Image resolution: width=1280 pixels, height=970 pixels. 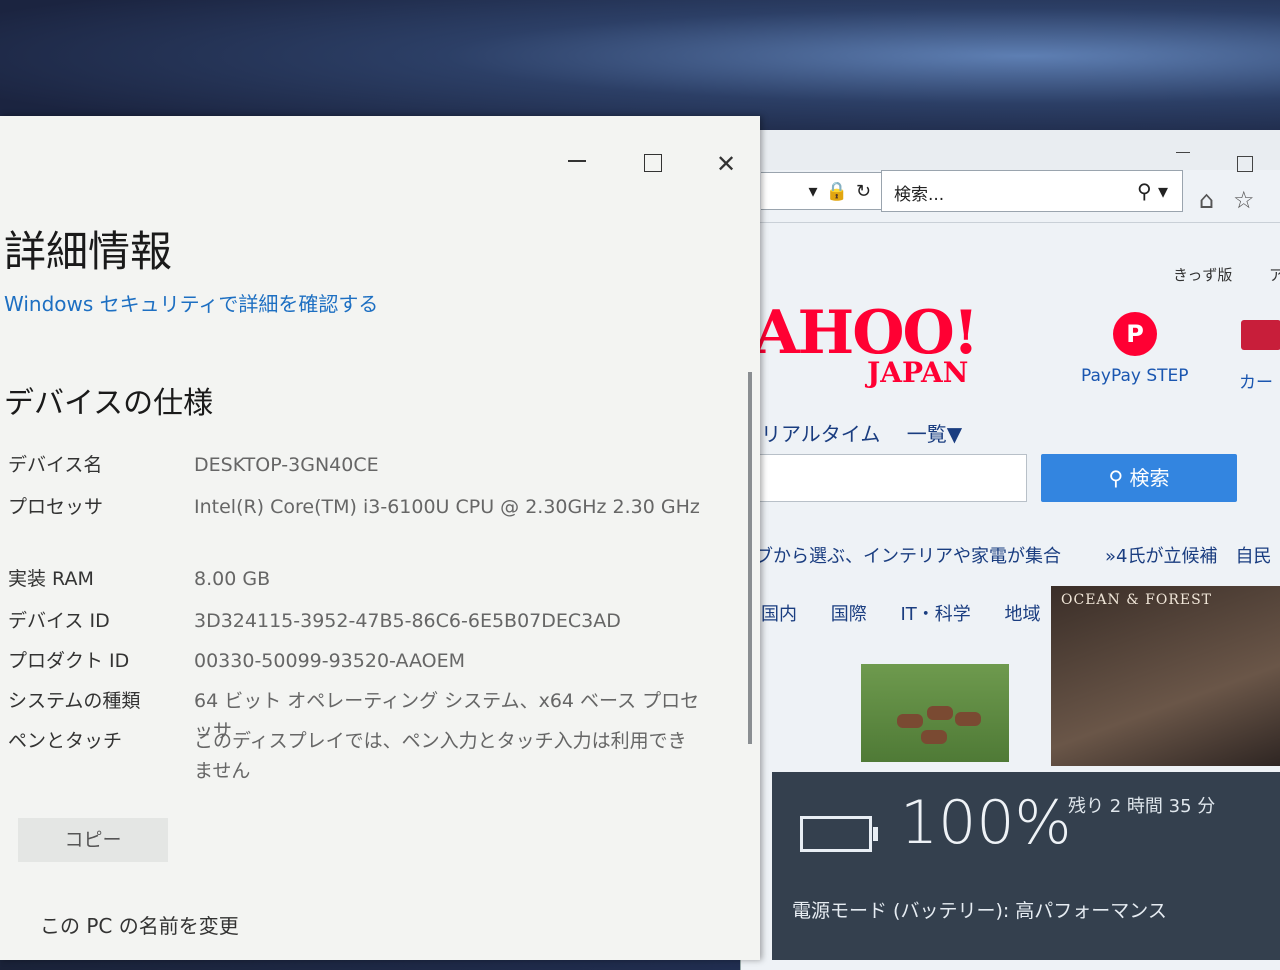 I want to click on tab-it-science: IT・科学, so click(x=935, y=614).